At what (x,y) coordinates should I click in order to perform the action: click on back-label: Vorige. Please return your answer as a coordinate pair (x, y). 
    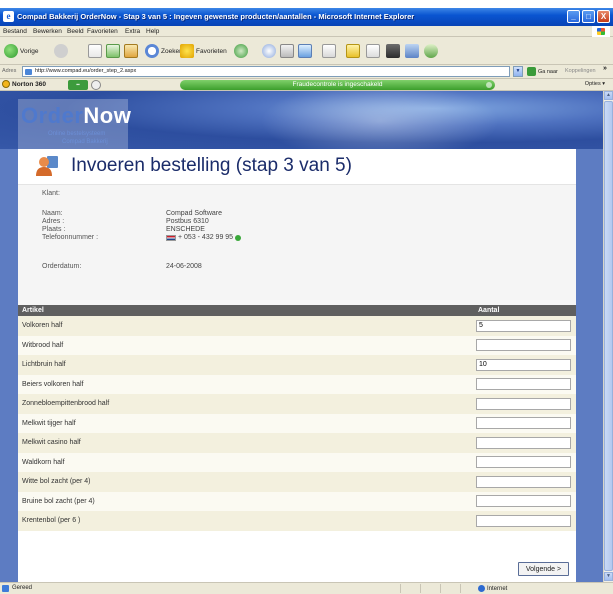
    Looking at the image, I should click on (29, 51).